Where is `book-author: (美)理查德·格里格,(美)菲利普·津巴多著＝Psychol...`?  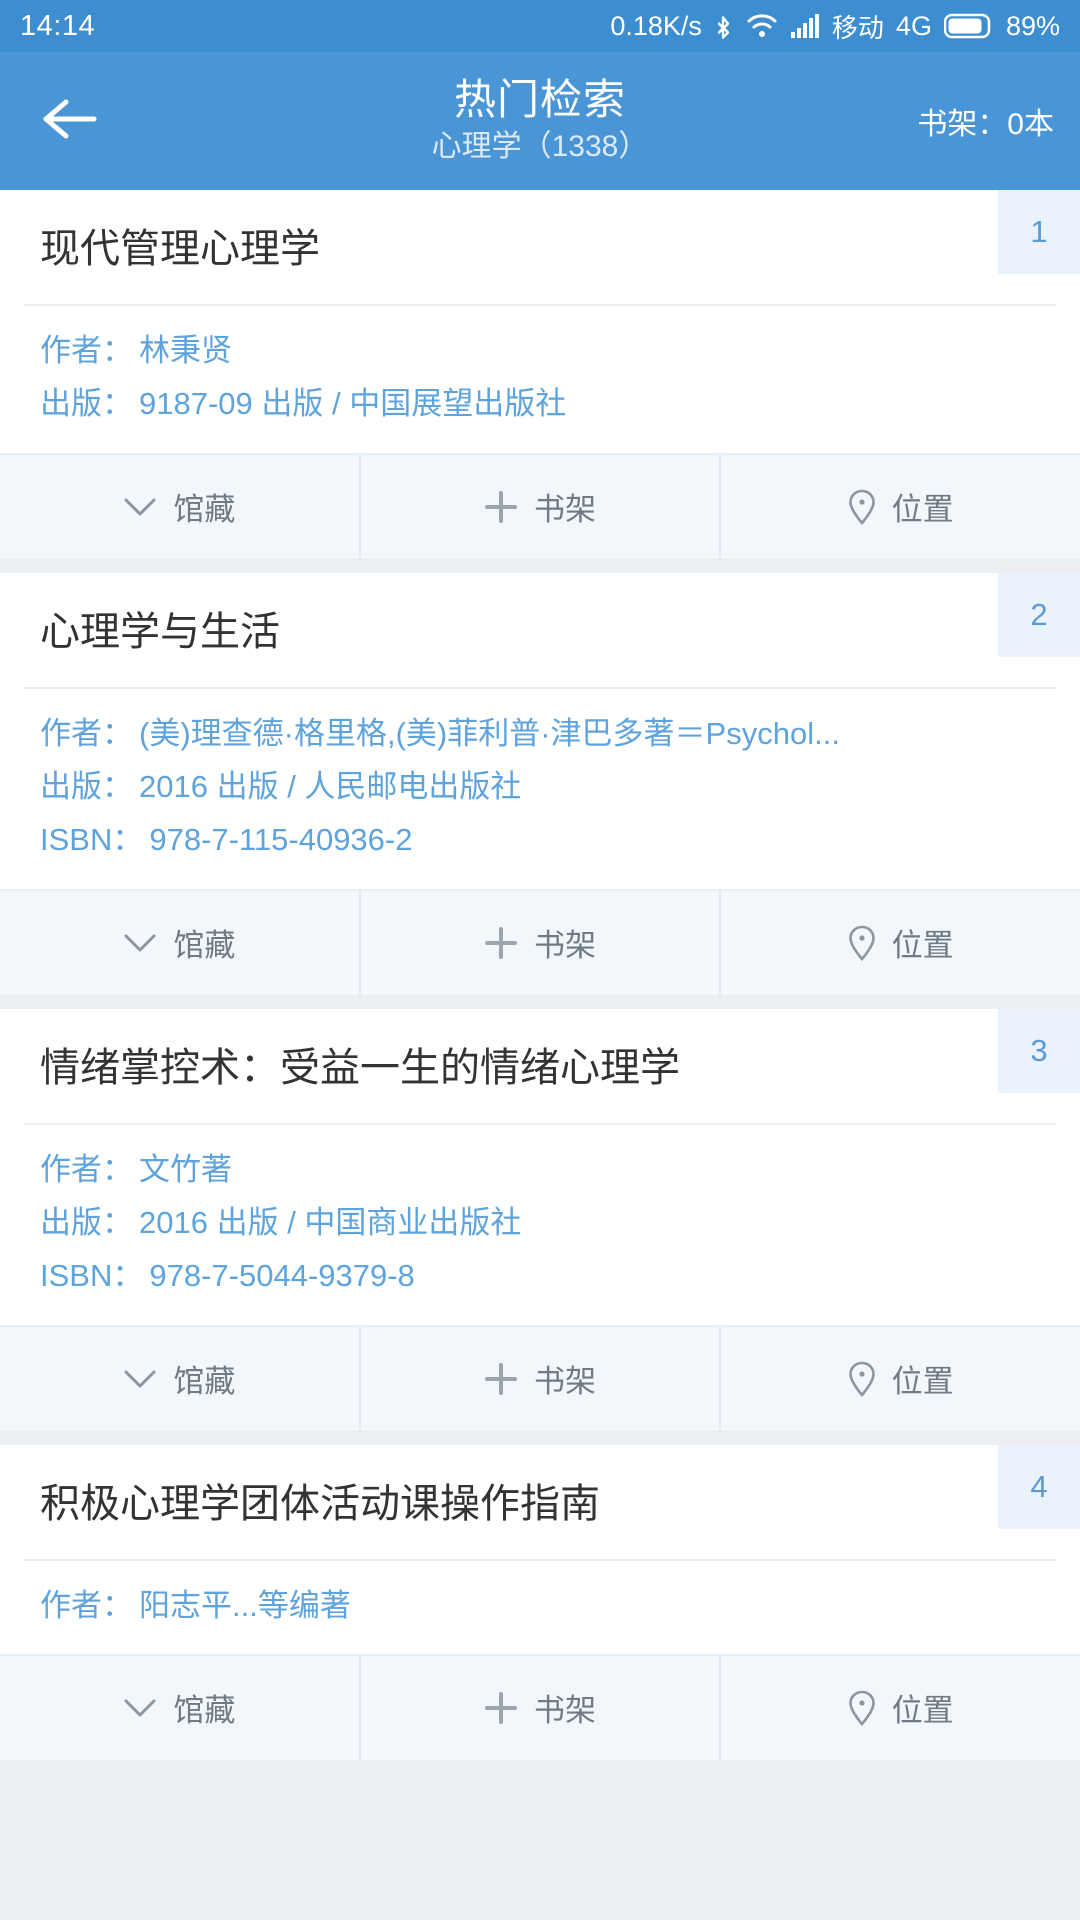
book-author: (美)理查德·格里格,(美)菲利普·津巴多著＝Psychol... is located at coordinates (489, 733).